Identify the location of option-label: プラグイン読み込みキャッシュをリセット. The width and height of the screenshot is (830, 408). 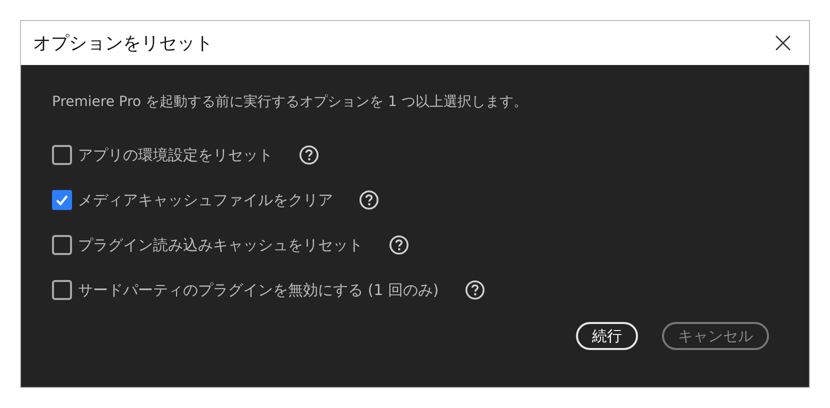
(220, 245).